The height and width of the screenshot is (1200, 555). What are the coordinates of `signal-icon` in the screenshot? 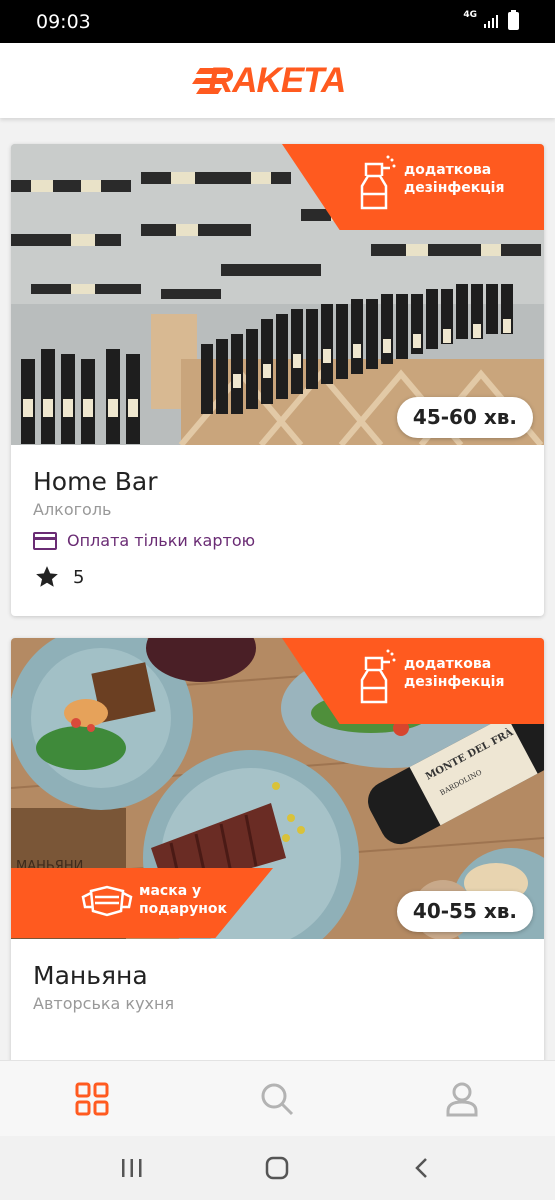 It's located at (491, 21).